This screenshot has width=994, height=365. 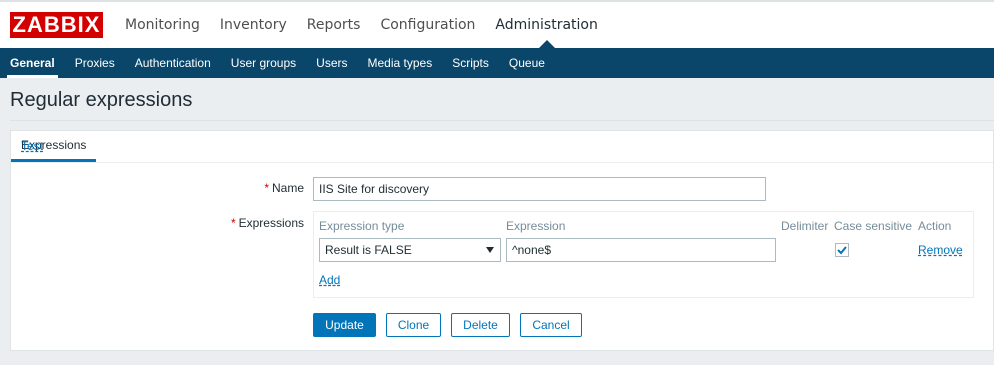 What do you see at coordinates (173, 63) in the screenshot?
I see `subnav-item-authentication: Authentication` at bounding box center [173, 63].